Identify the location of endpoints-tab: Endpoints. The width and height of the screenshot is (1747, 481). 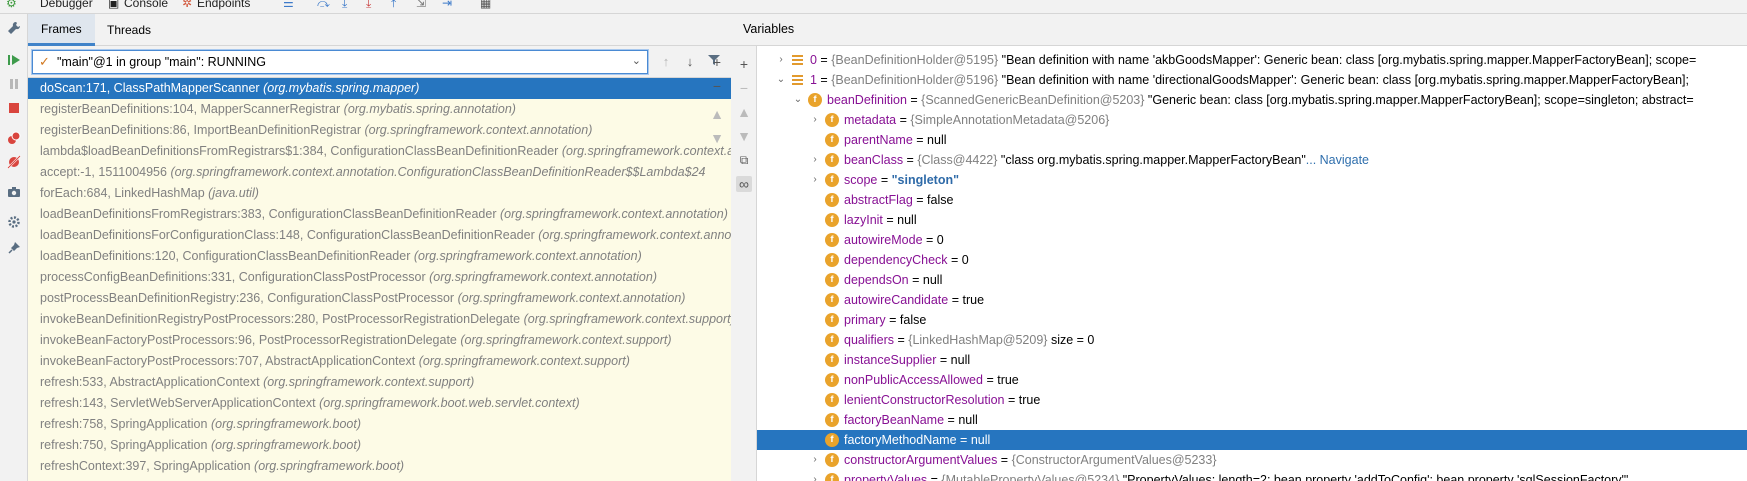
(223, 5).